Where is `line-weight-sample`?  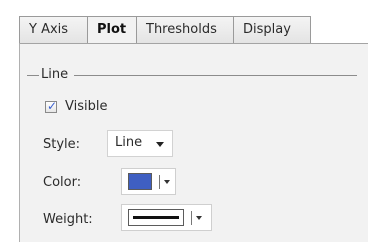
line-weight-sample is located at coordinates (156, 217).